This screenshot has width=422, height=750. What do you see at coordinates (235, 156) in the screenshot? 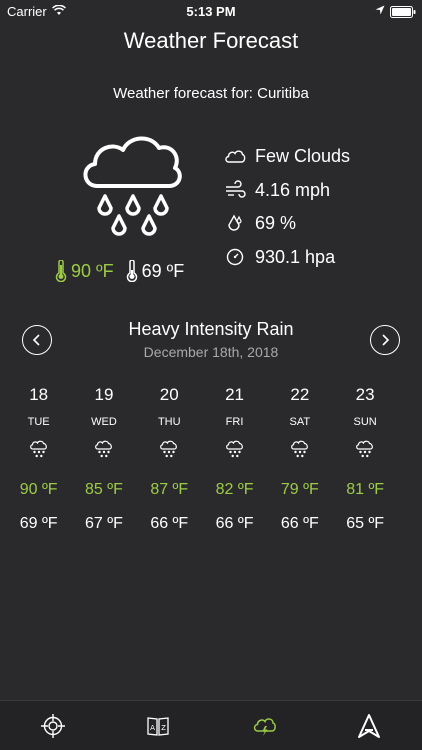
I see `cloud-icon` at bounding box center [235, 156].